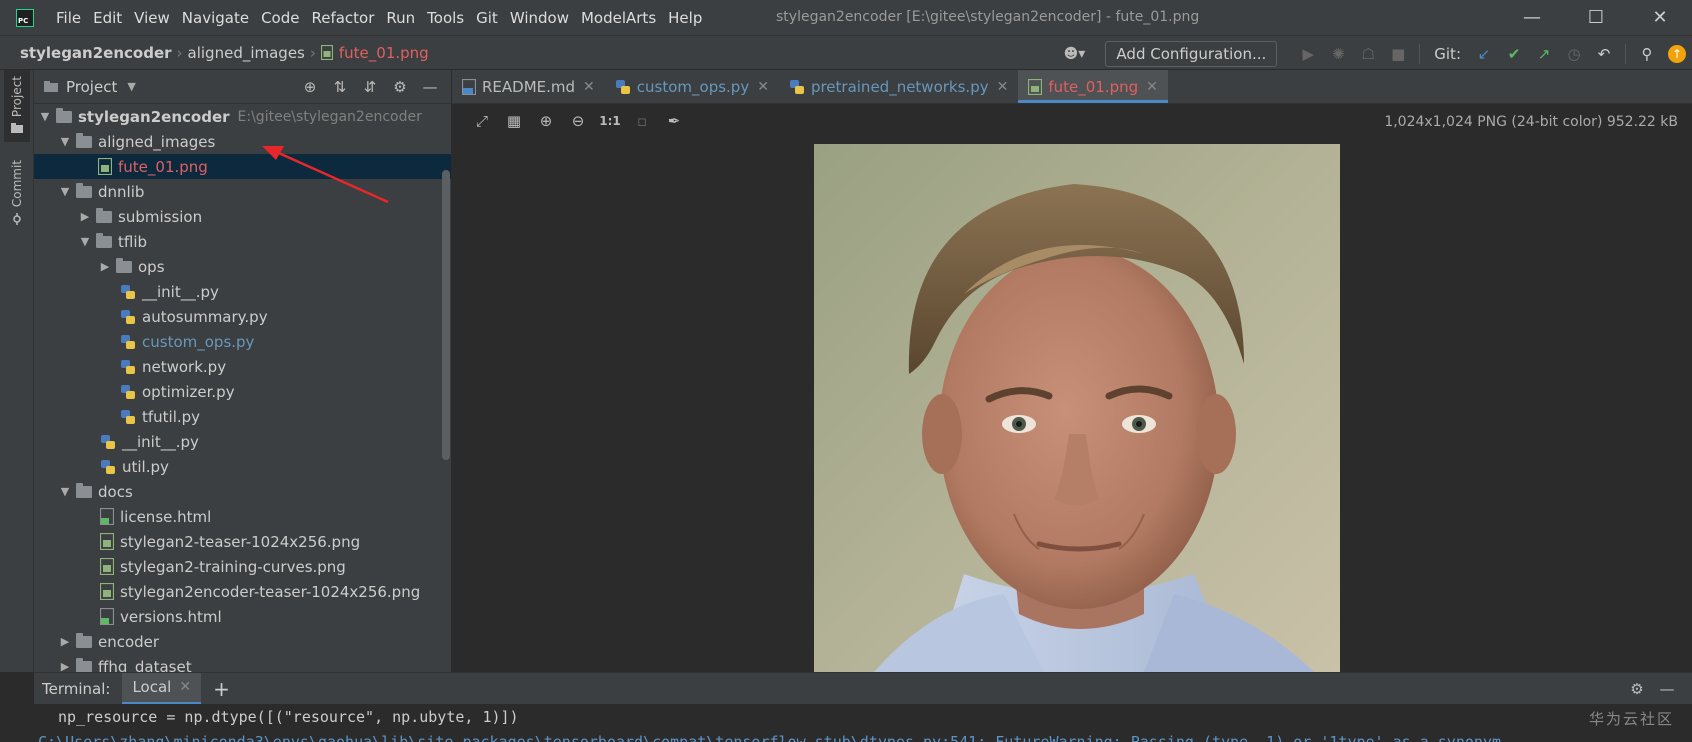 This screenshot has height=742, width=1692. I want to click on tree-item-encoder-teaser-png: stylegan2encoder-teaser-1024x256.png, so click(242, 591).